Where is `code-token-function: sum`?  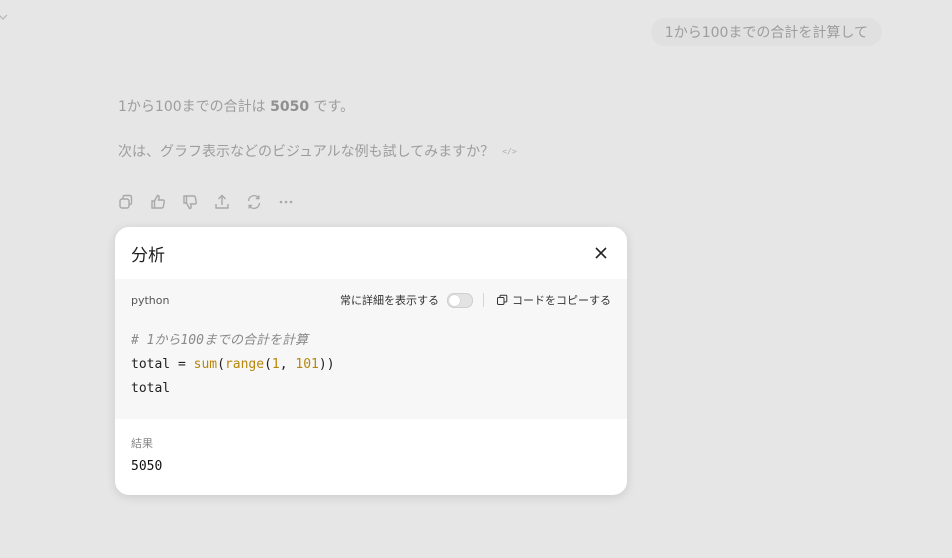 code-token-function: sum is located at coordinates (205, 364).